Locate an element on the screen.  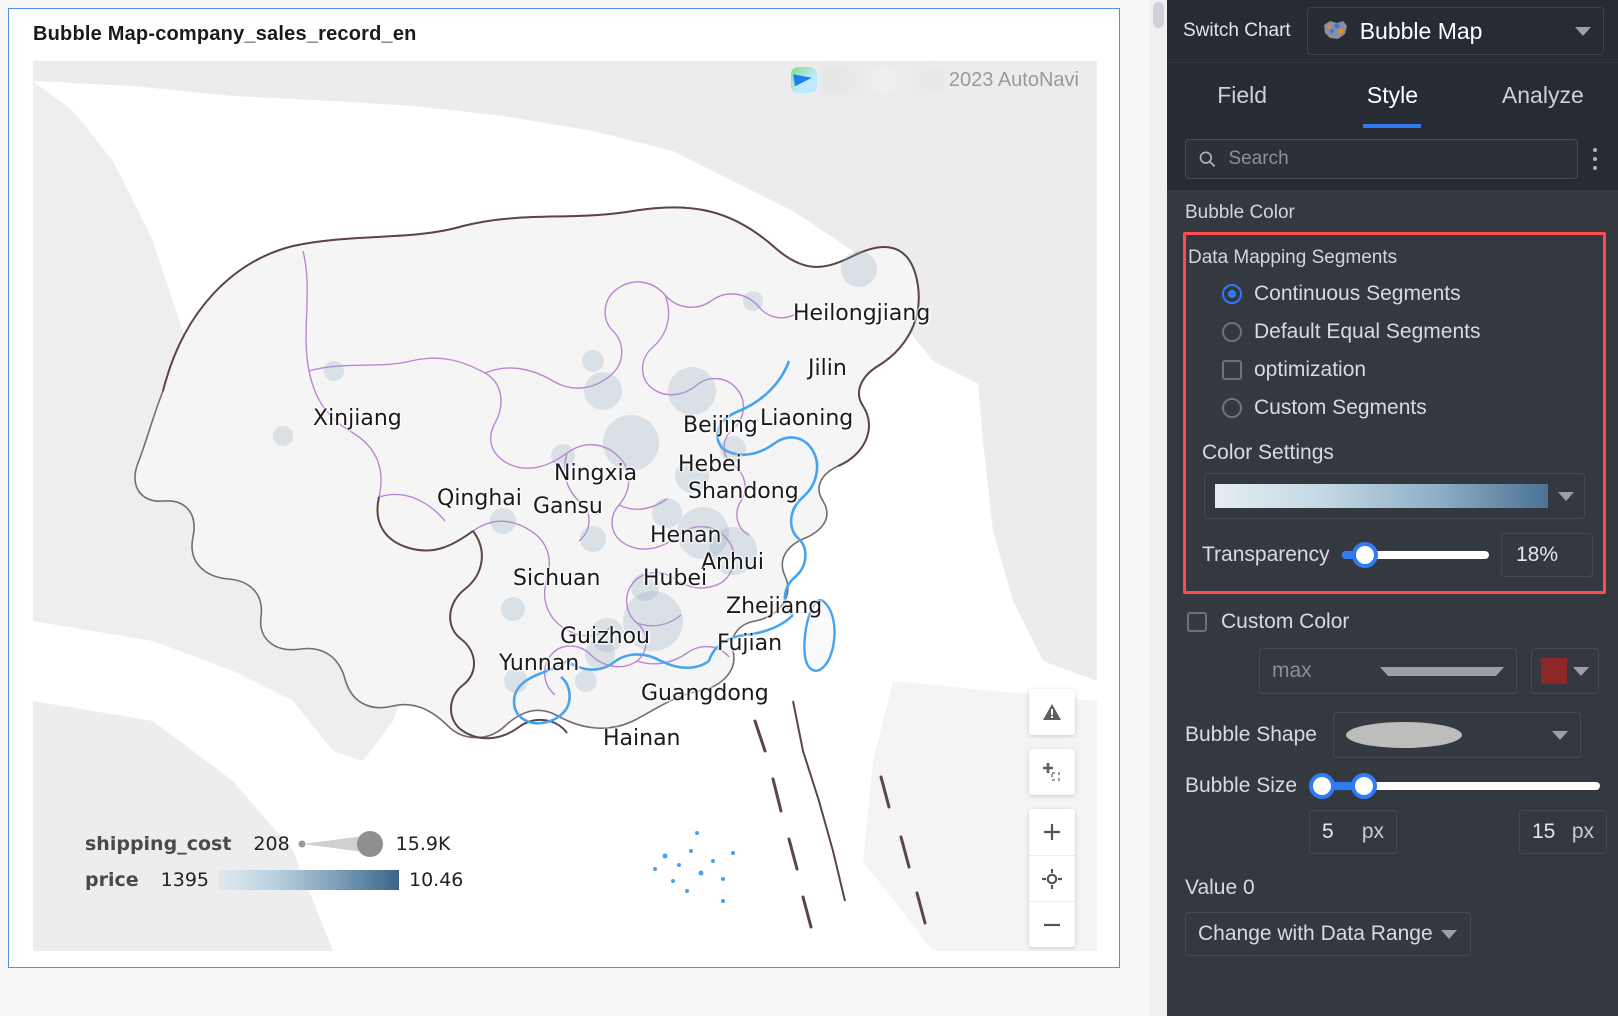
transparency-slider is located at coordinates (1415, 555).